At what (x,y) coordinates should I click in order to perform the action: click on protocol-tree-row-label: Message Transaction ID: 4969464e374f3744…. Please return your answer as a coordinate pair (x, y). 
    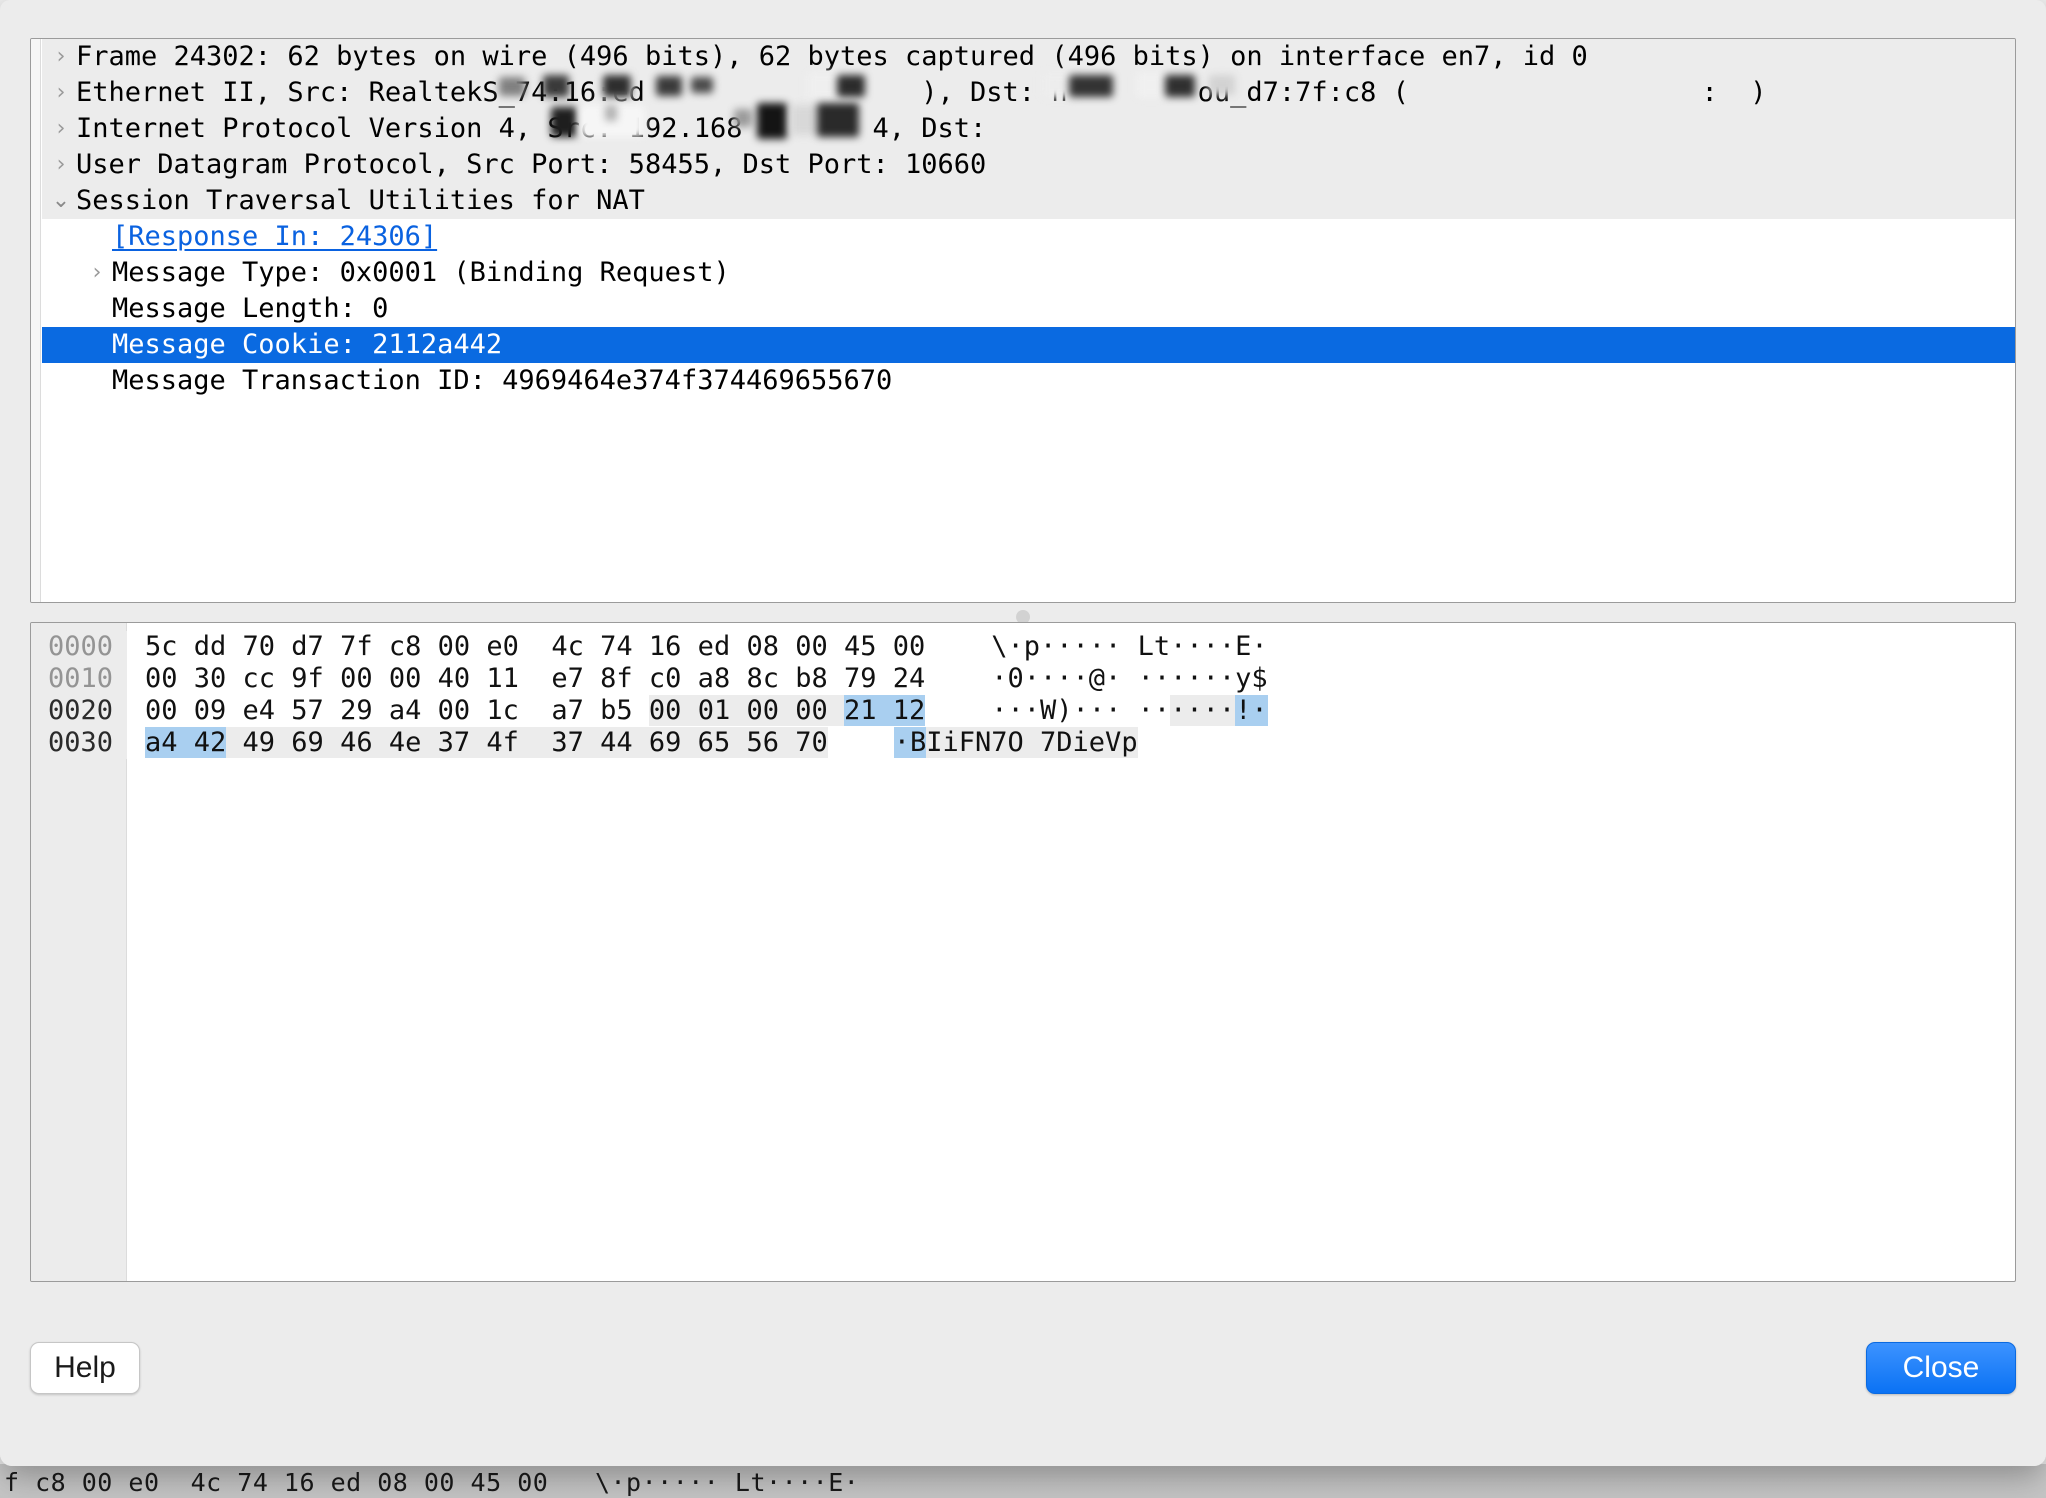
    Looking at the image, I should click on (502, 380).